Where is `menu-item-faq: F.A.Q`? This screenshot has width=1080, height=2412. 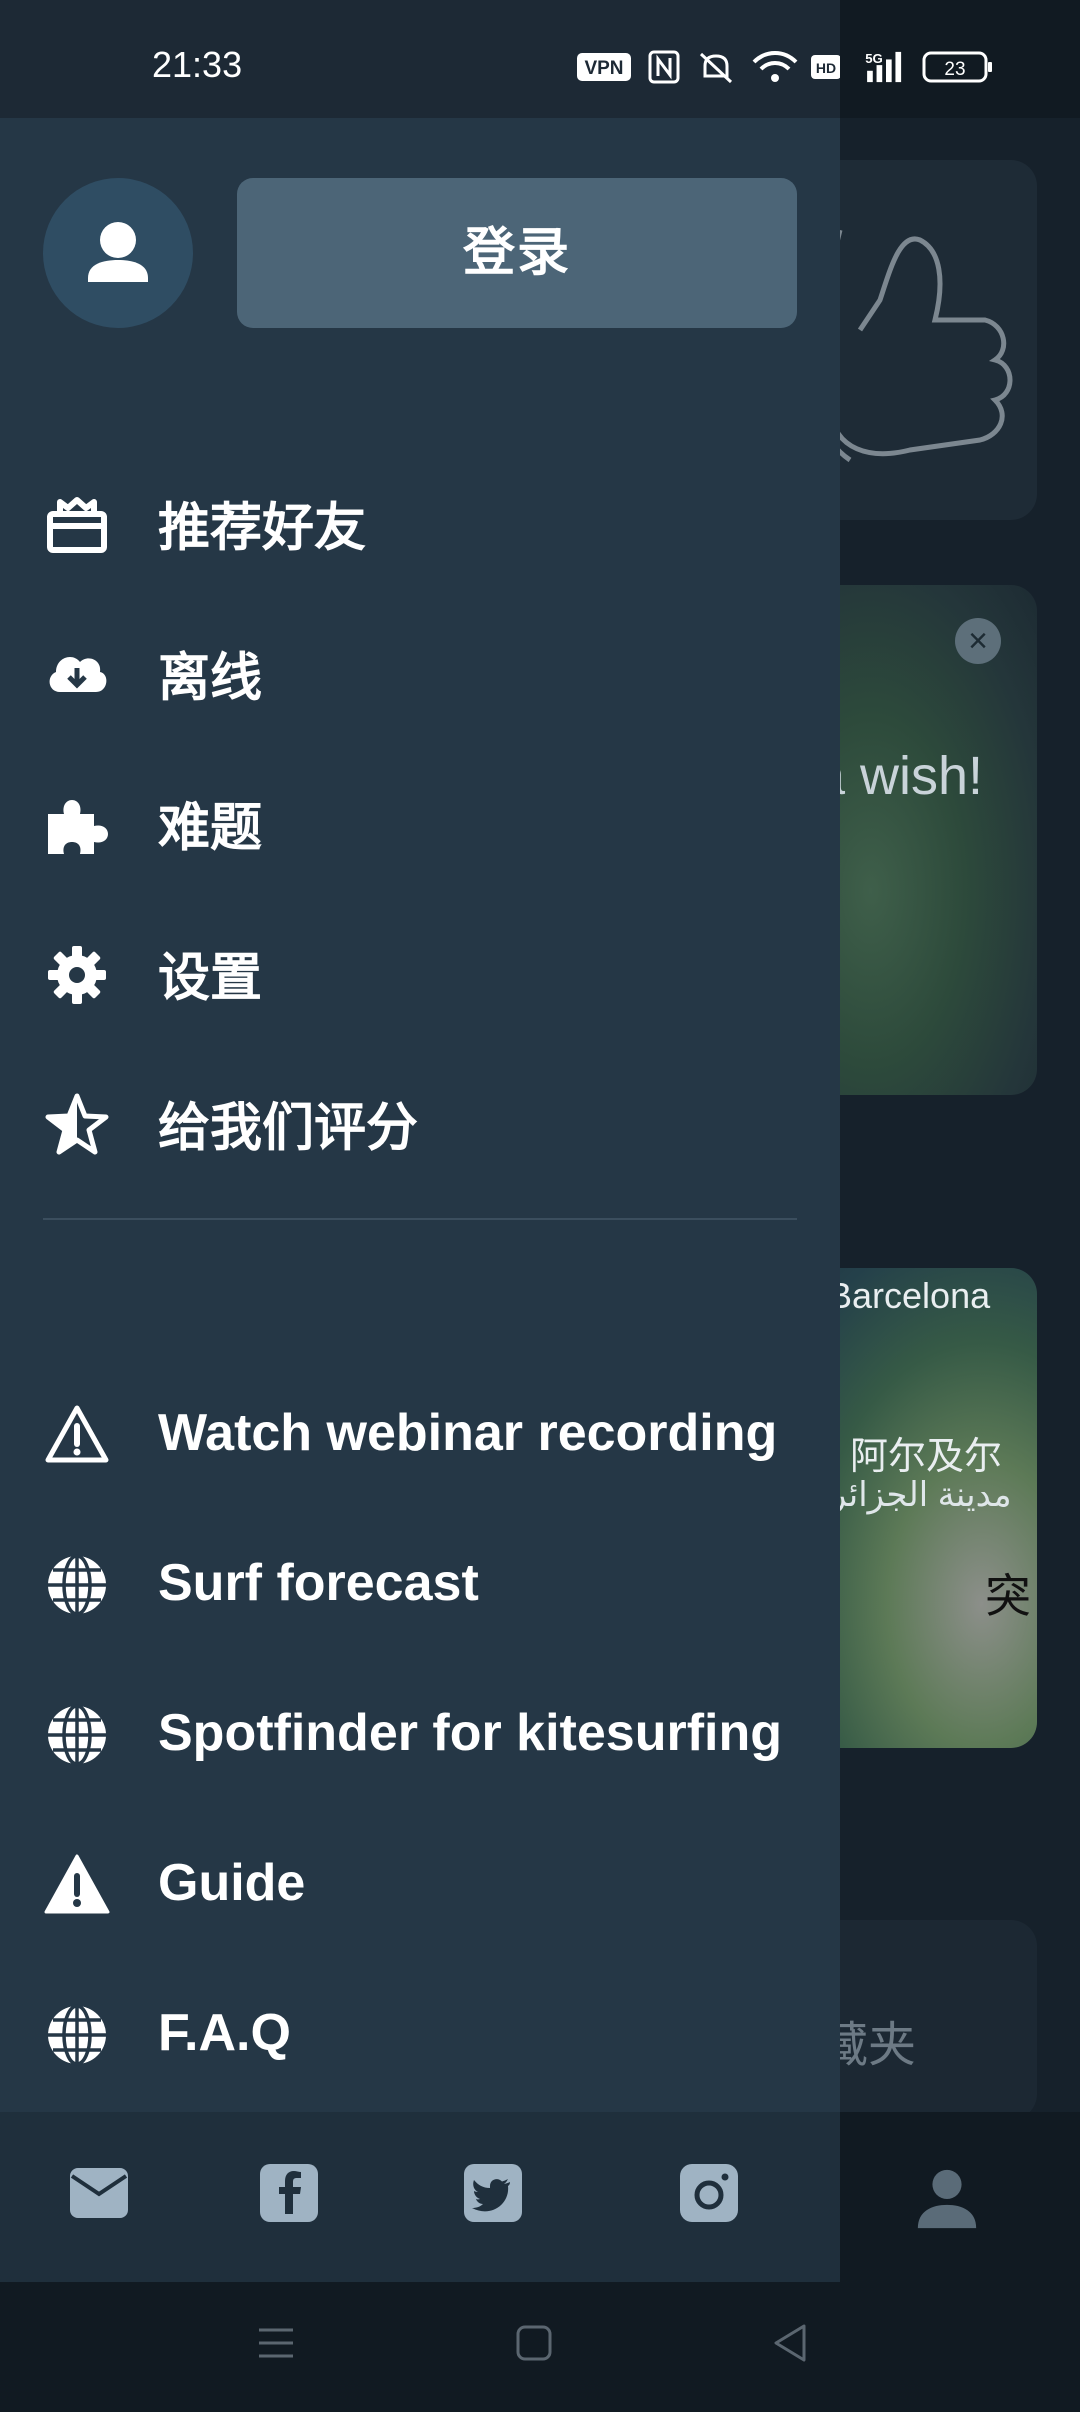 menu-item-faq: F.A.Q is located at coordinates (420, 2033).